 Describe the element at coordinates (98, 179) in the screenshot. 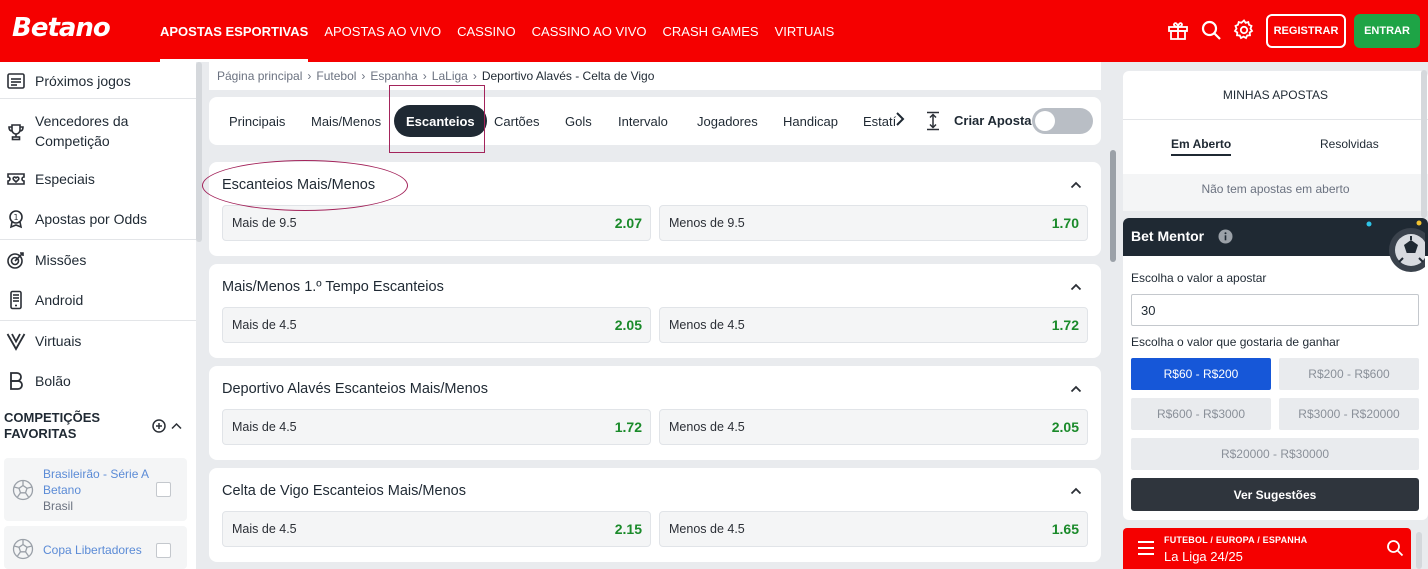

I see `sidebar-item-especiais: Especiais` at that location.